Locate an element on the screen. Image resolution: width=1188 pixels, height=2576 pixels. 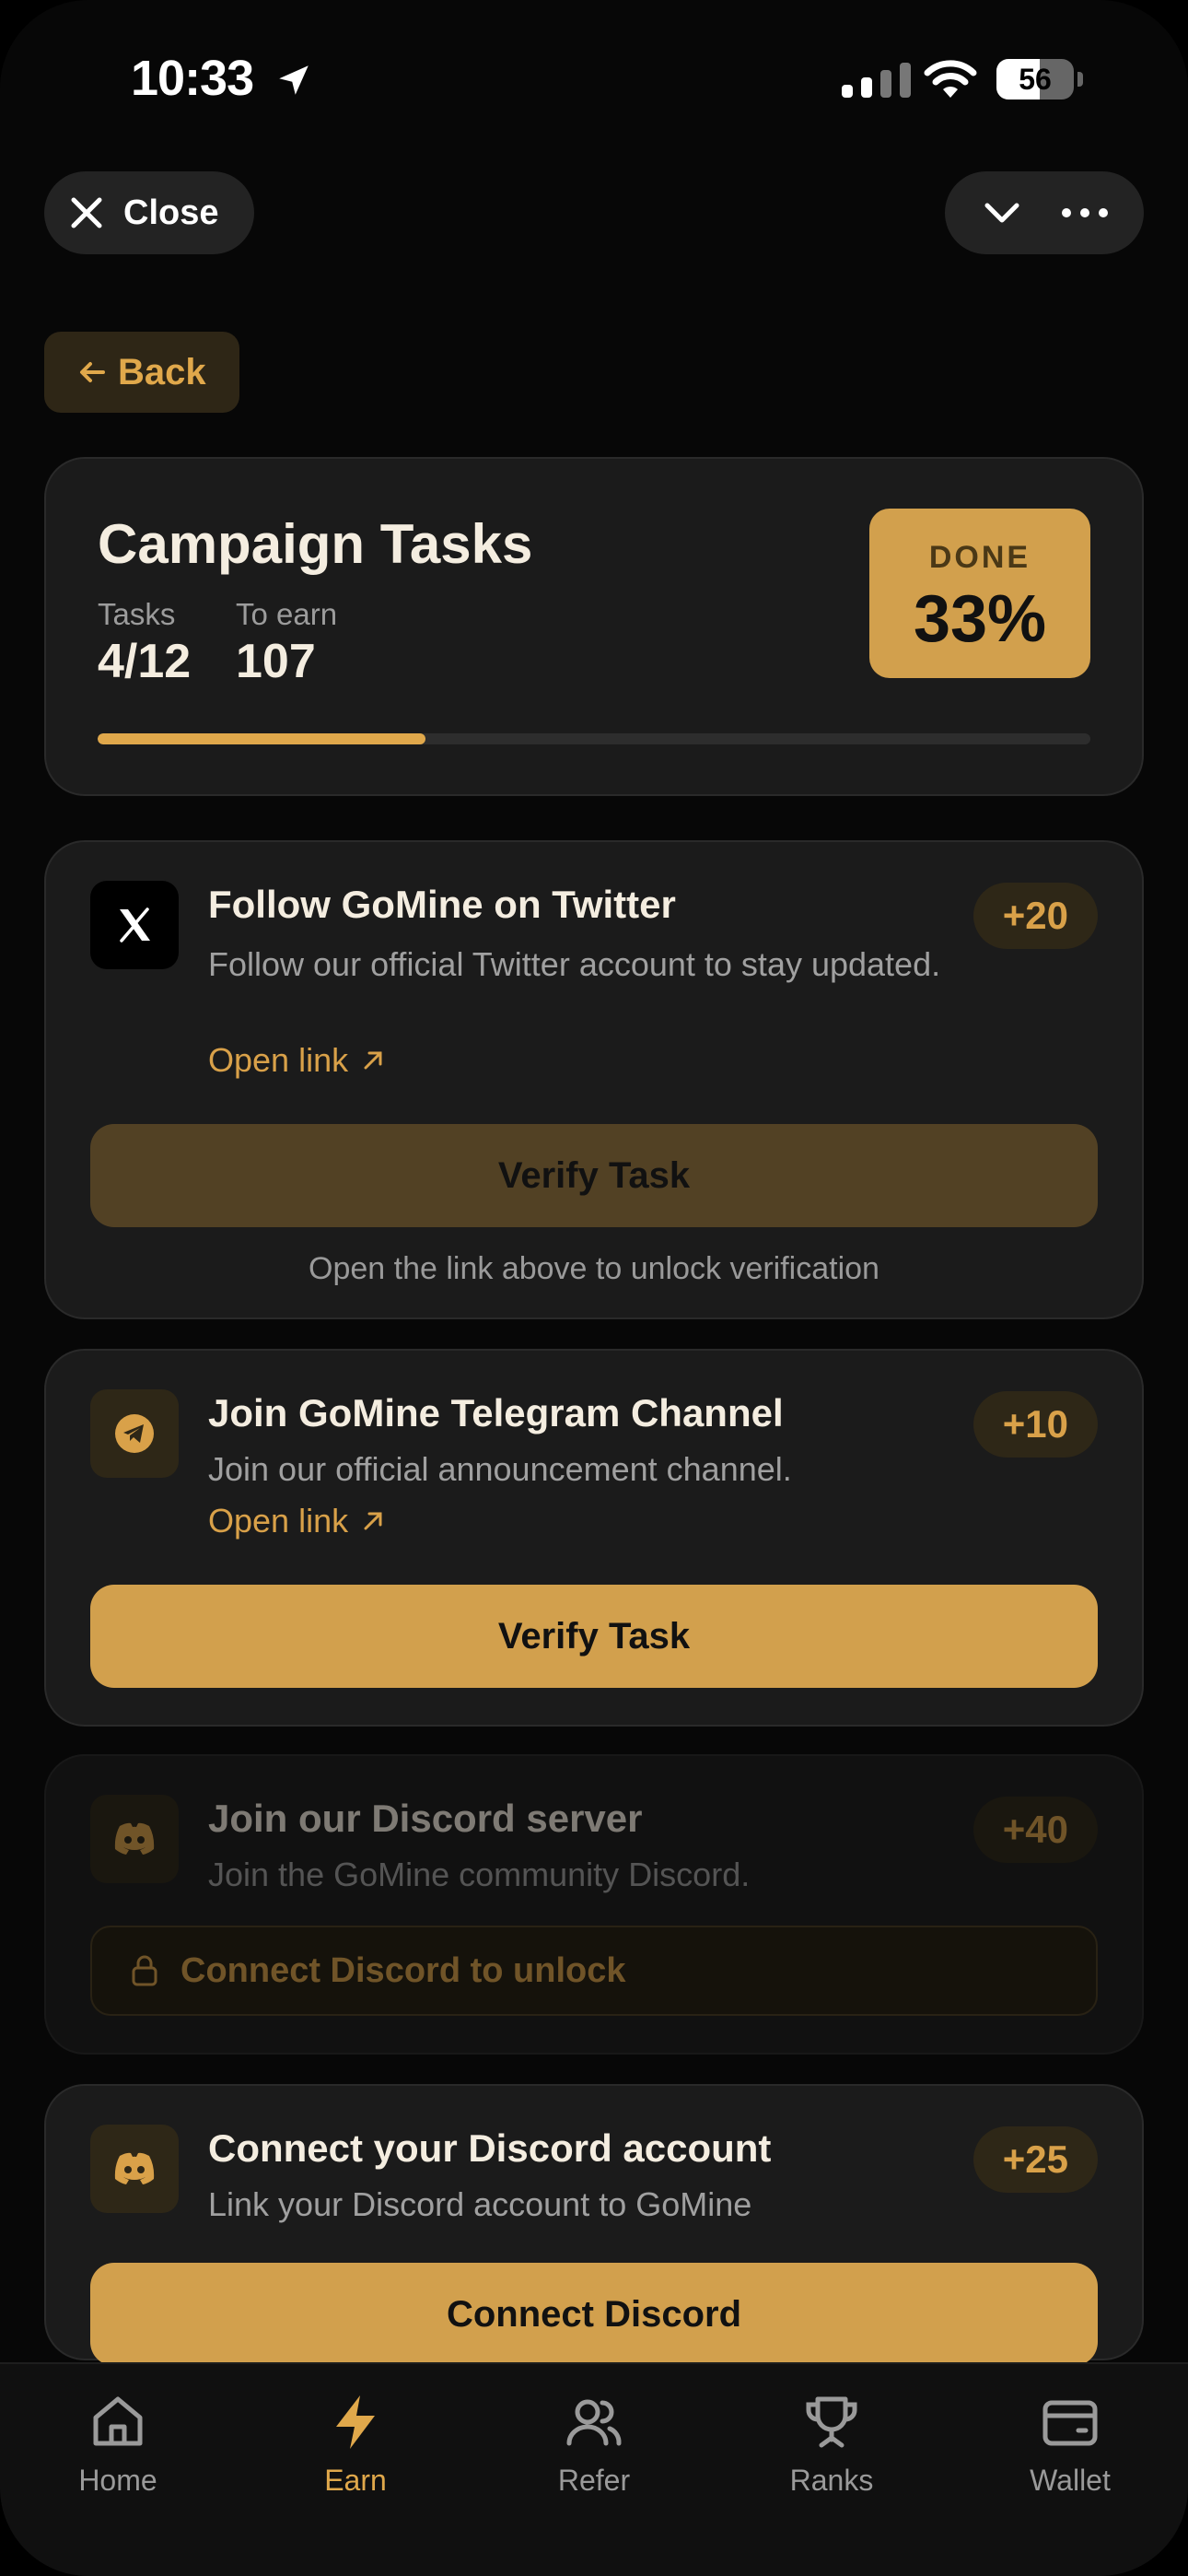
back-button: Back is located at coordinates (141, 372).